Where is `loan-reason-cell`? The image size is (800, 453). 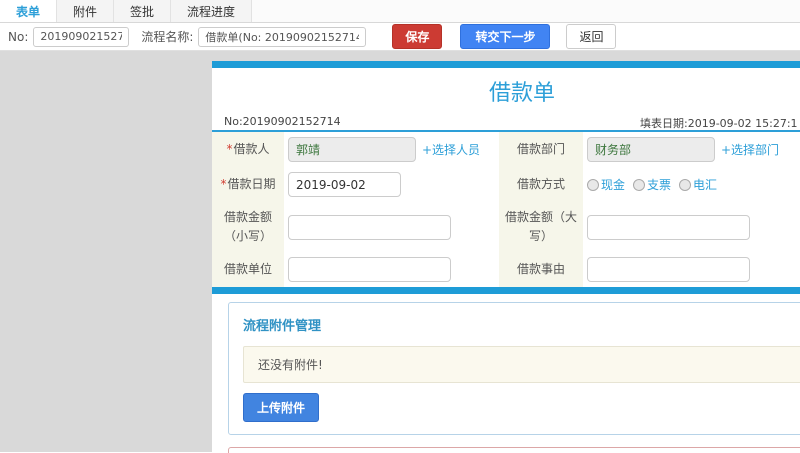
loan-reason-cell is located at coordinates (691, 270).